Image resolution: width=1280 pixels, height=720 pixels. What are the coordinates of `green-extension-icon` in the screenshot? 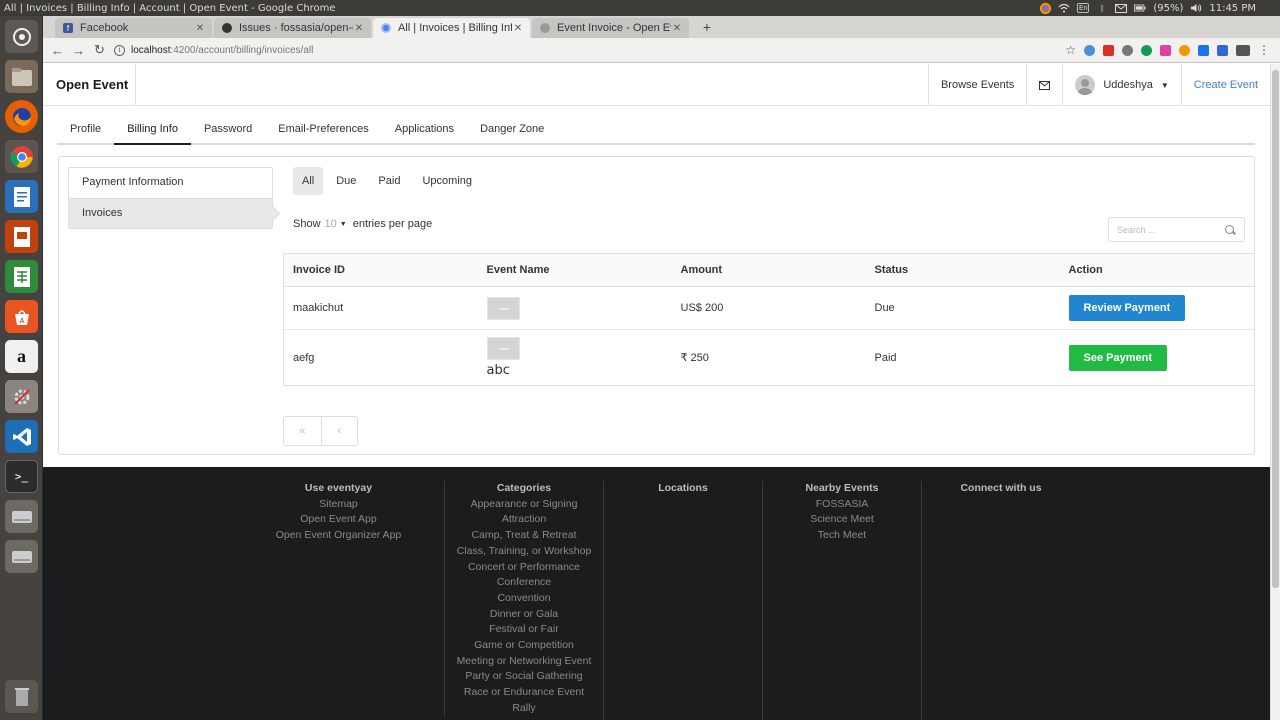 It's located at (1146, 50).